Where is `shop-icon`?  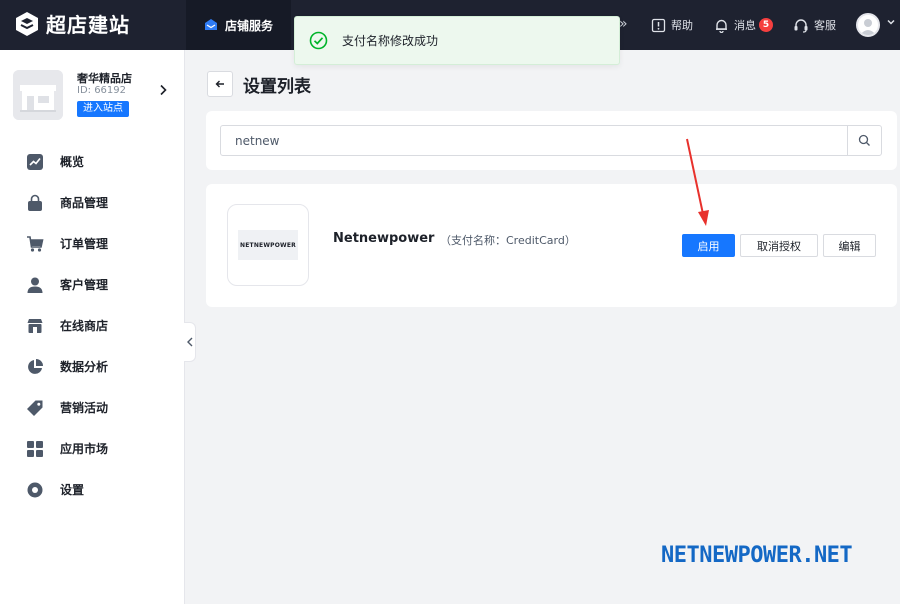
shop-icon is located at coordinates (35, 326).